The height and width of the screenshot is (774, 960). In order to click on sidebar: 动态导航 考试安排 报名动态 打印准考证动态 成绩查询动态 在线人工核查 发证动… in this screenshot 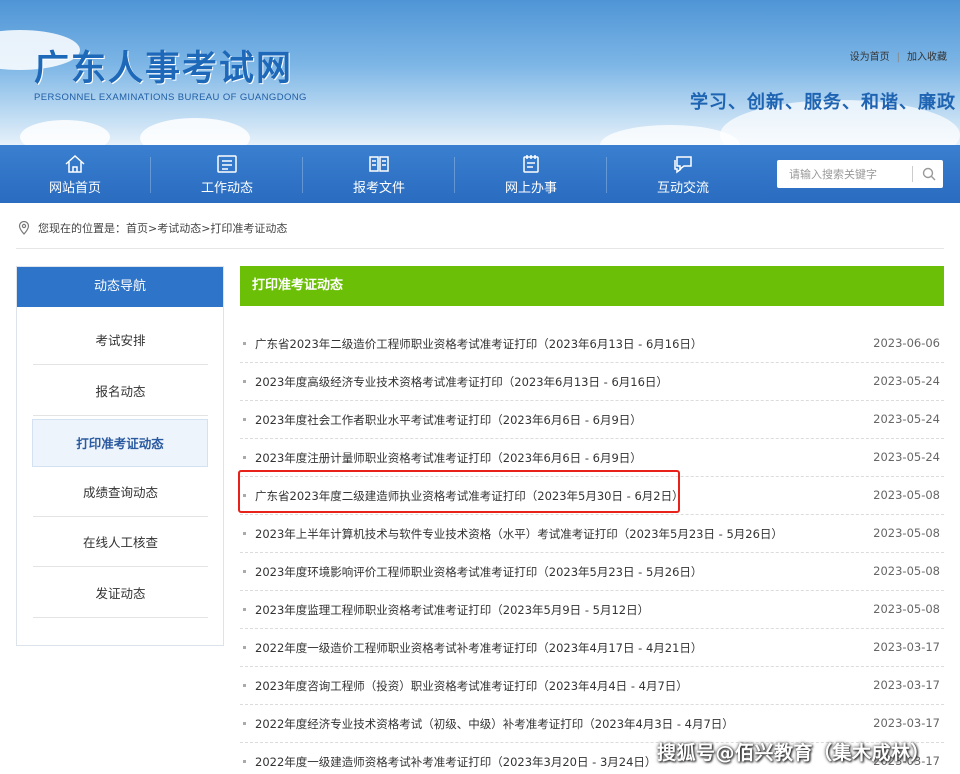, I will do `click(120, 456)`.